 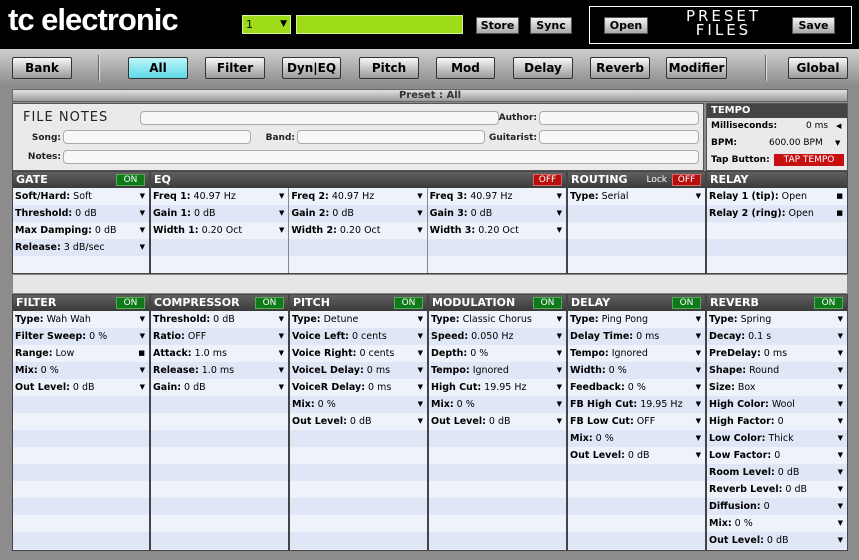 I want to click on param-value: Serial, so click(x=615, y=196).